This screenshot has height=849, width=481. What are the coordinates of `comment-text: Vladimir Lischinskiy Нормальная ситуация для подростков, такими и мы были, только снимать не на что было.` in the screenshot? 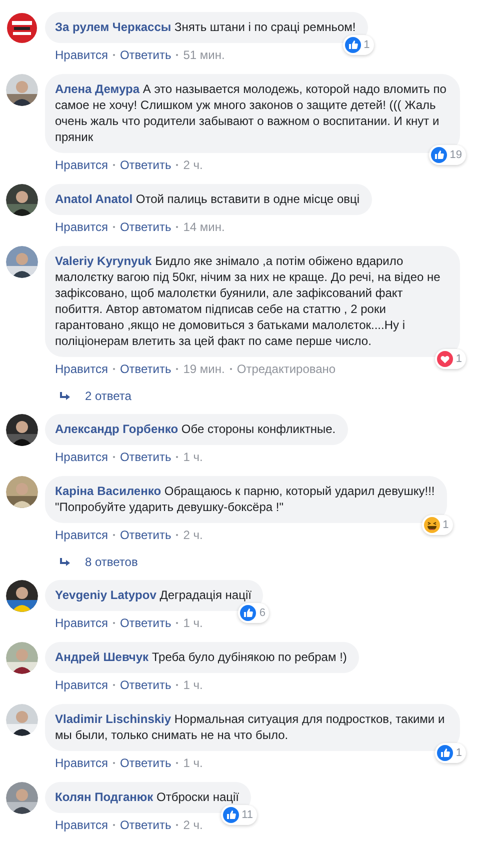 It's located at (250, 727).